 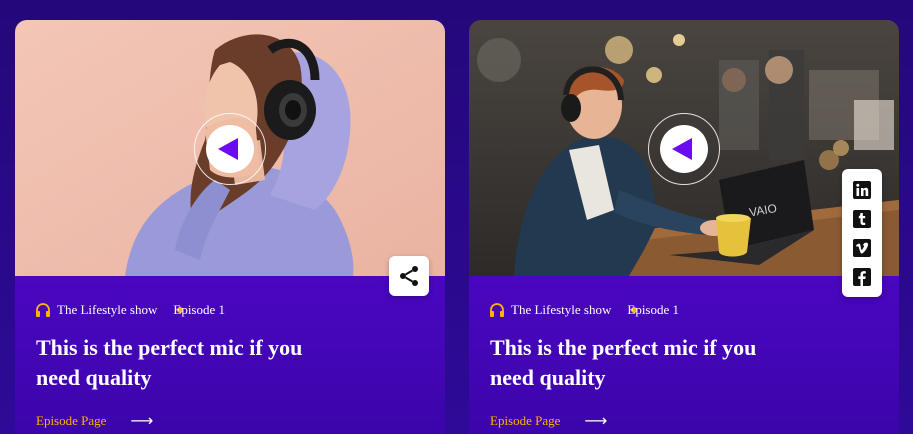 I want to click on tumblr-icon, so click(x=862, y=219).